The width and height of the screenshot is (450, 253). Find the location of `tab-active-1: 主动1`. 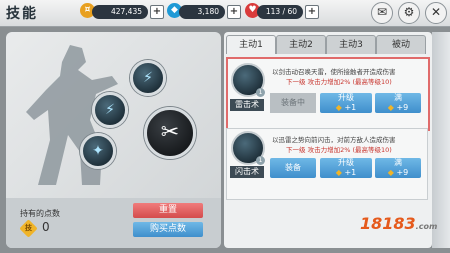

tab-active-1: 主动1 is located at coordinates (251, 44).